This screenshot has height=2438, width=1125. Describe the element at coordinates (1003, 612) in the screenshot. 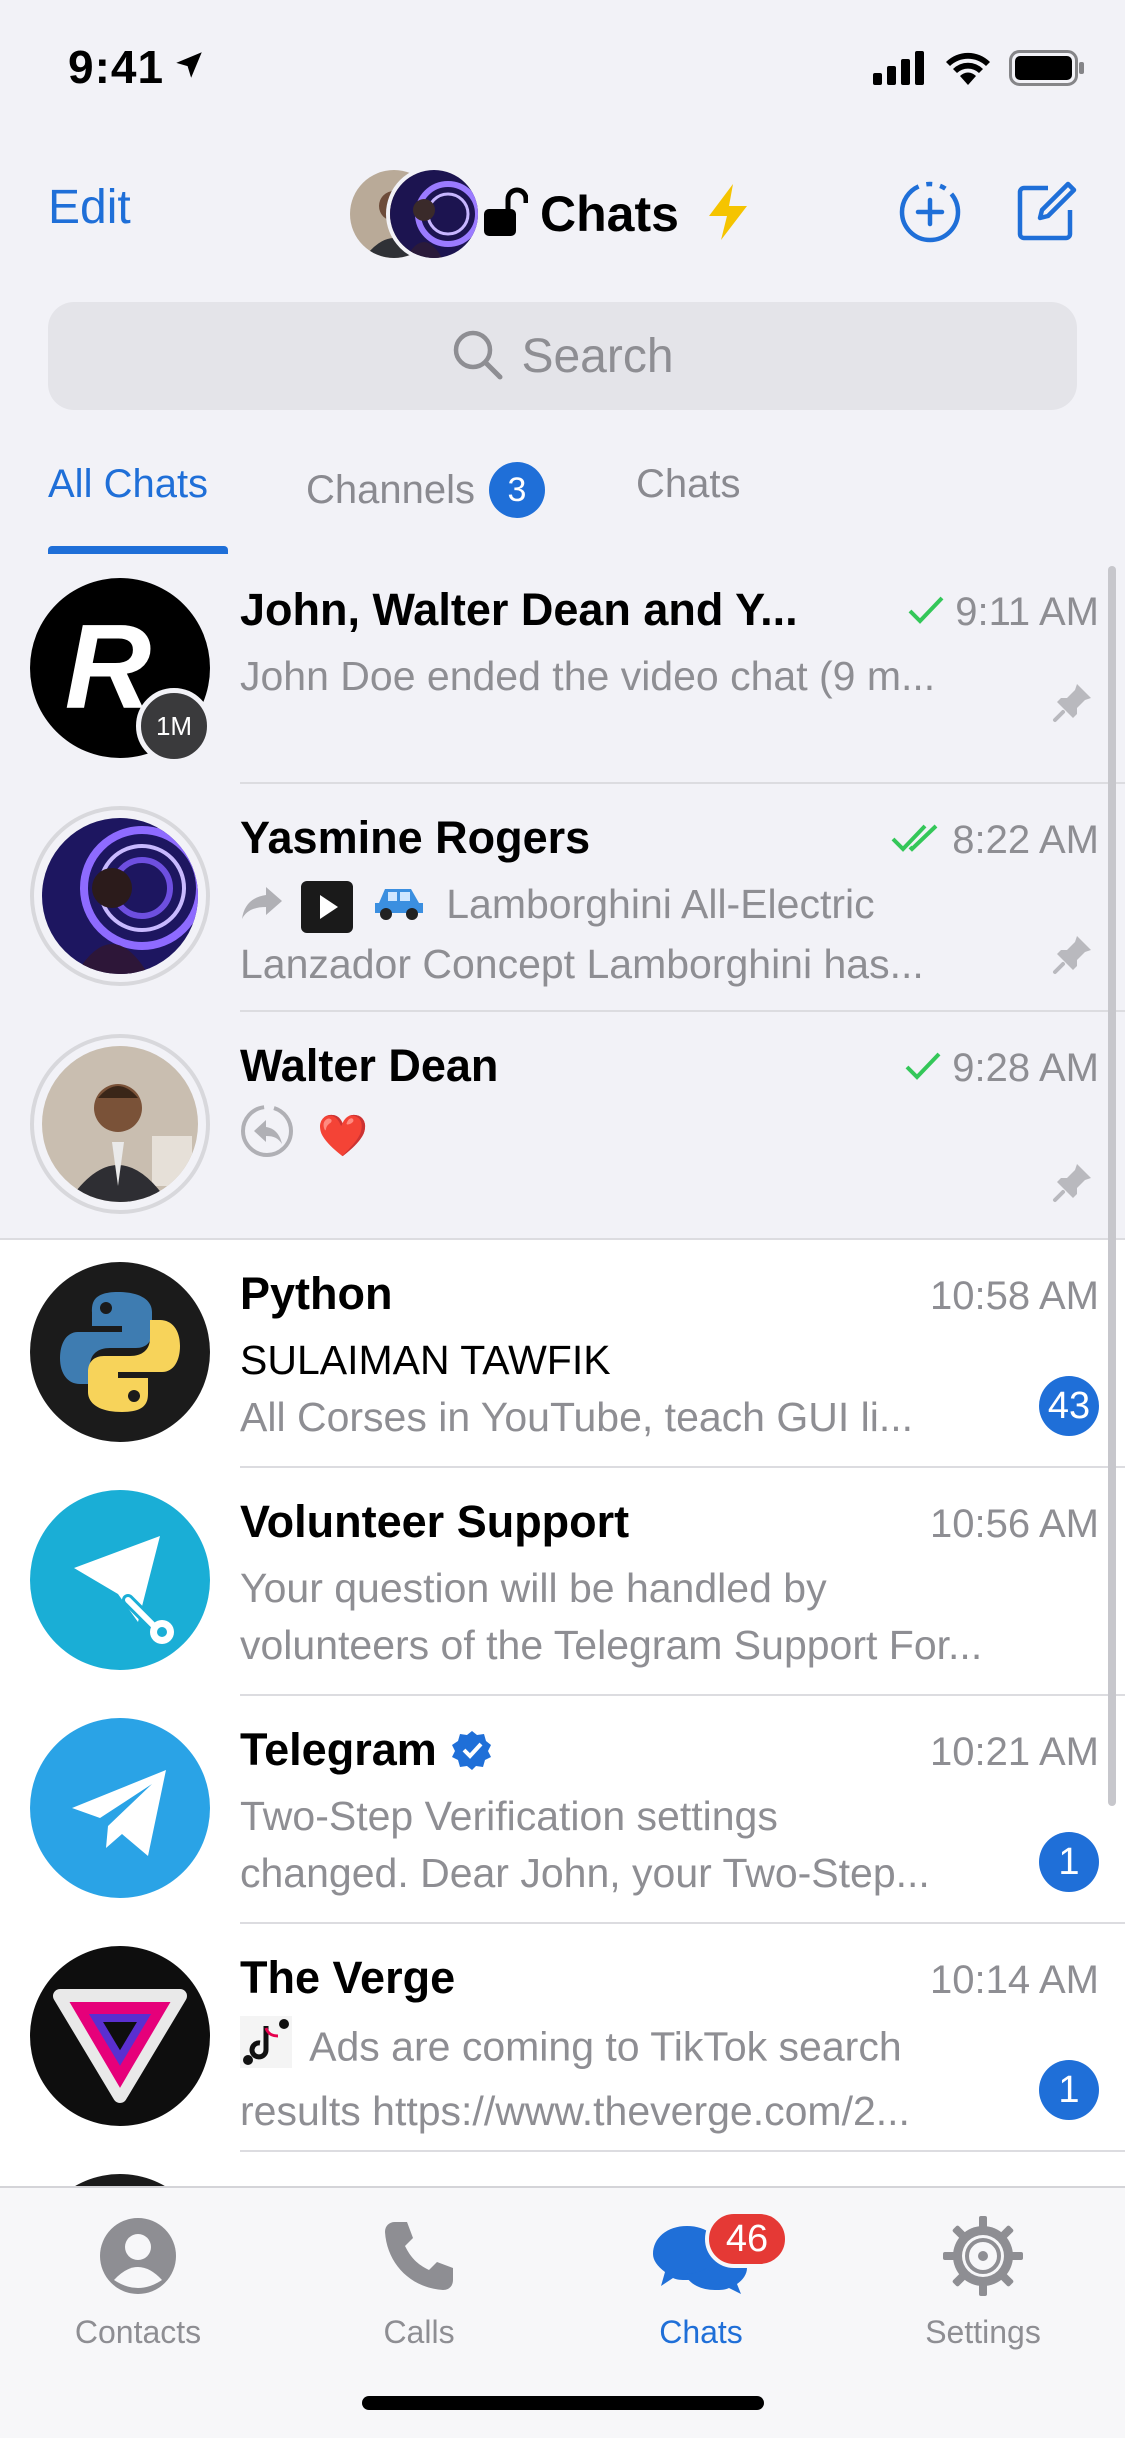

I see `chat-time: 9:11 AM` at that location.